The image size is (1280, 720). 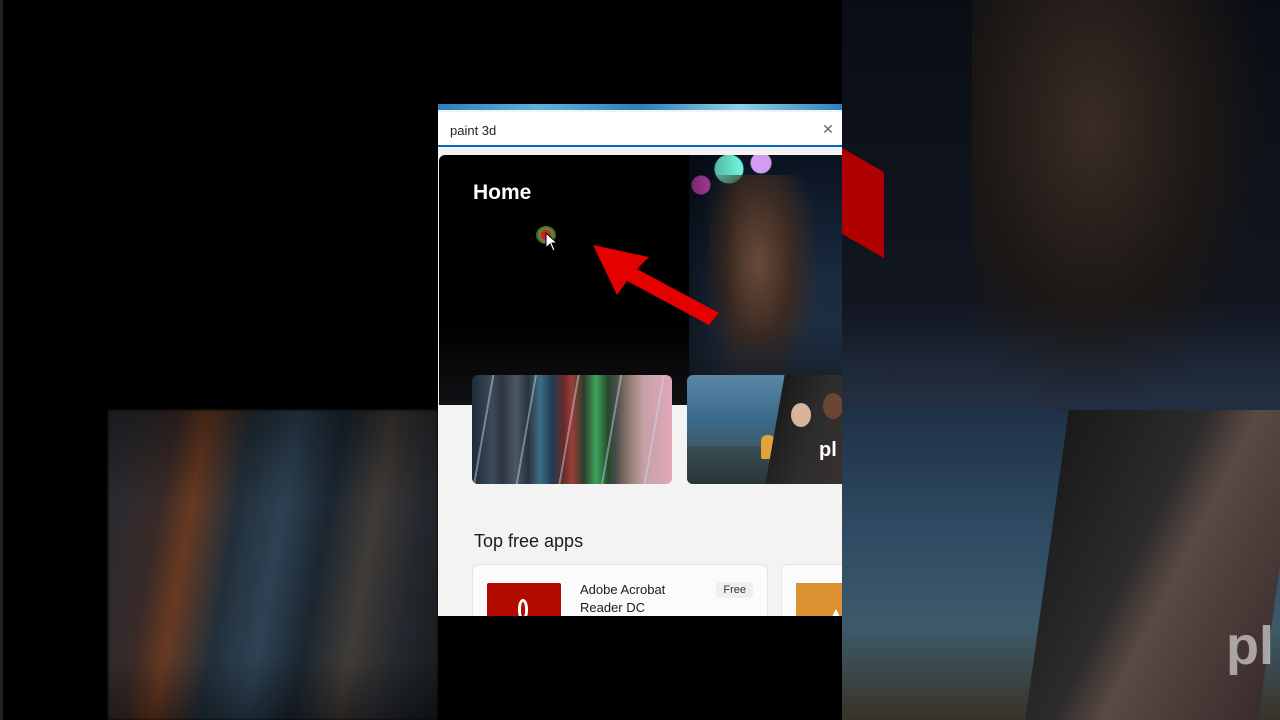 What do you see at coordinates (640, 107) in the screenshot?
I see `title-strip` at bounding box center [640, 107].